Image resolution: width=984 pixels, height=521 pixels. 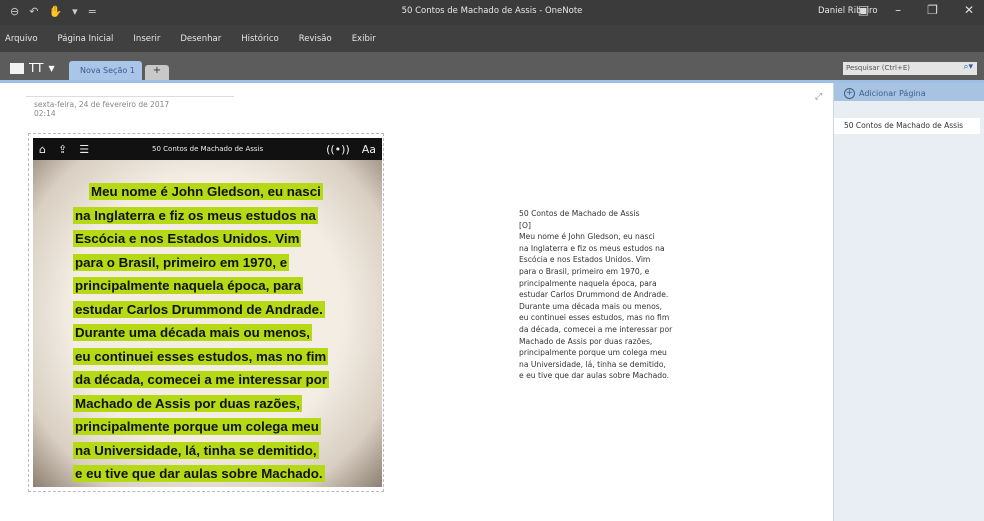 I want to click on date-text: sexta-feira, 24 de fevereiro de 2017, so click(x=102, y=104).